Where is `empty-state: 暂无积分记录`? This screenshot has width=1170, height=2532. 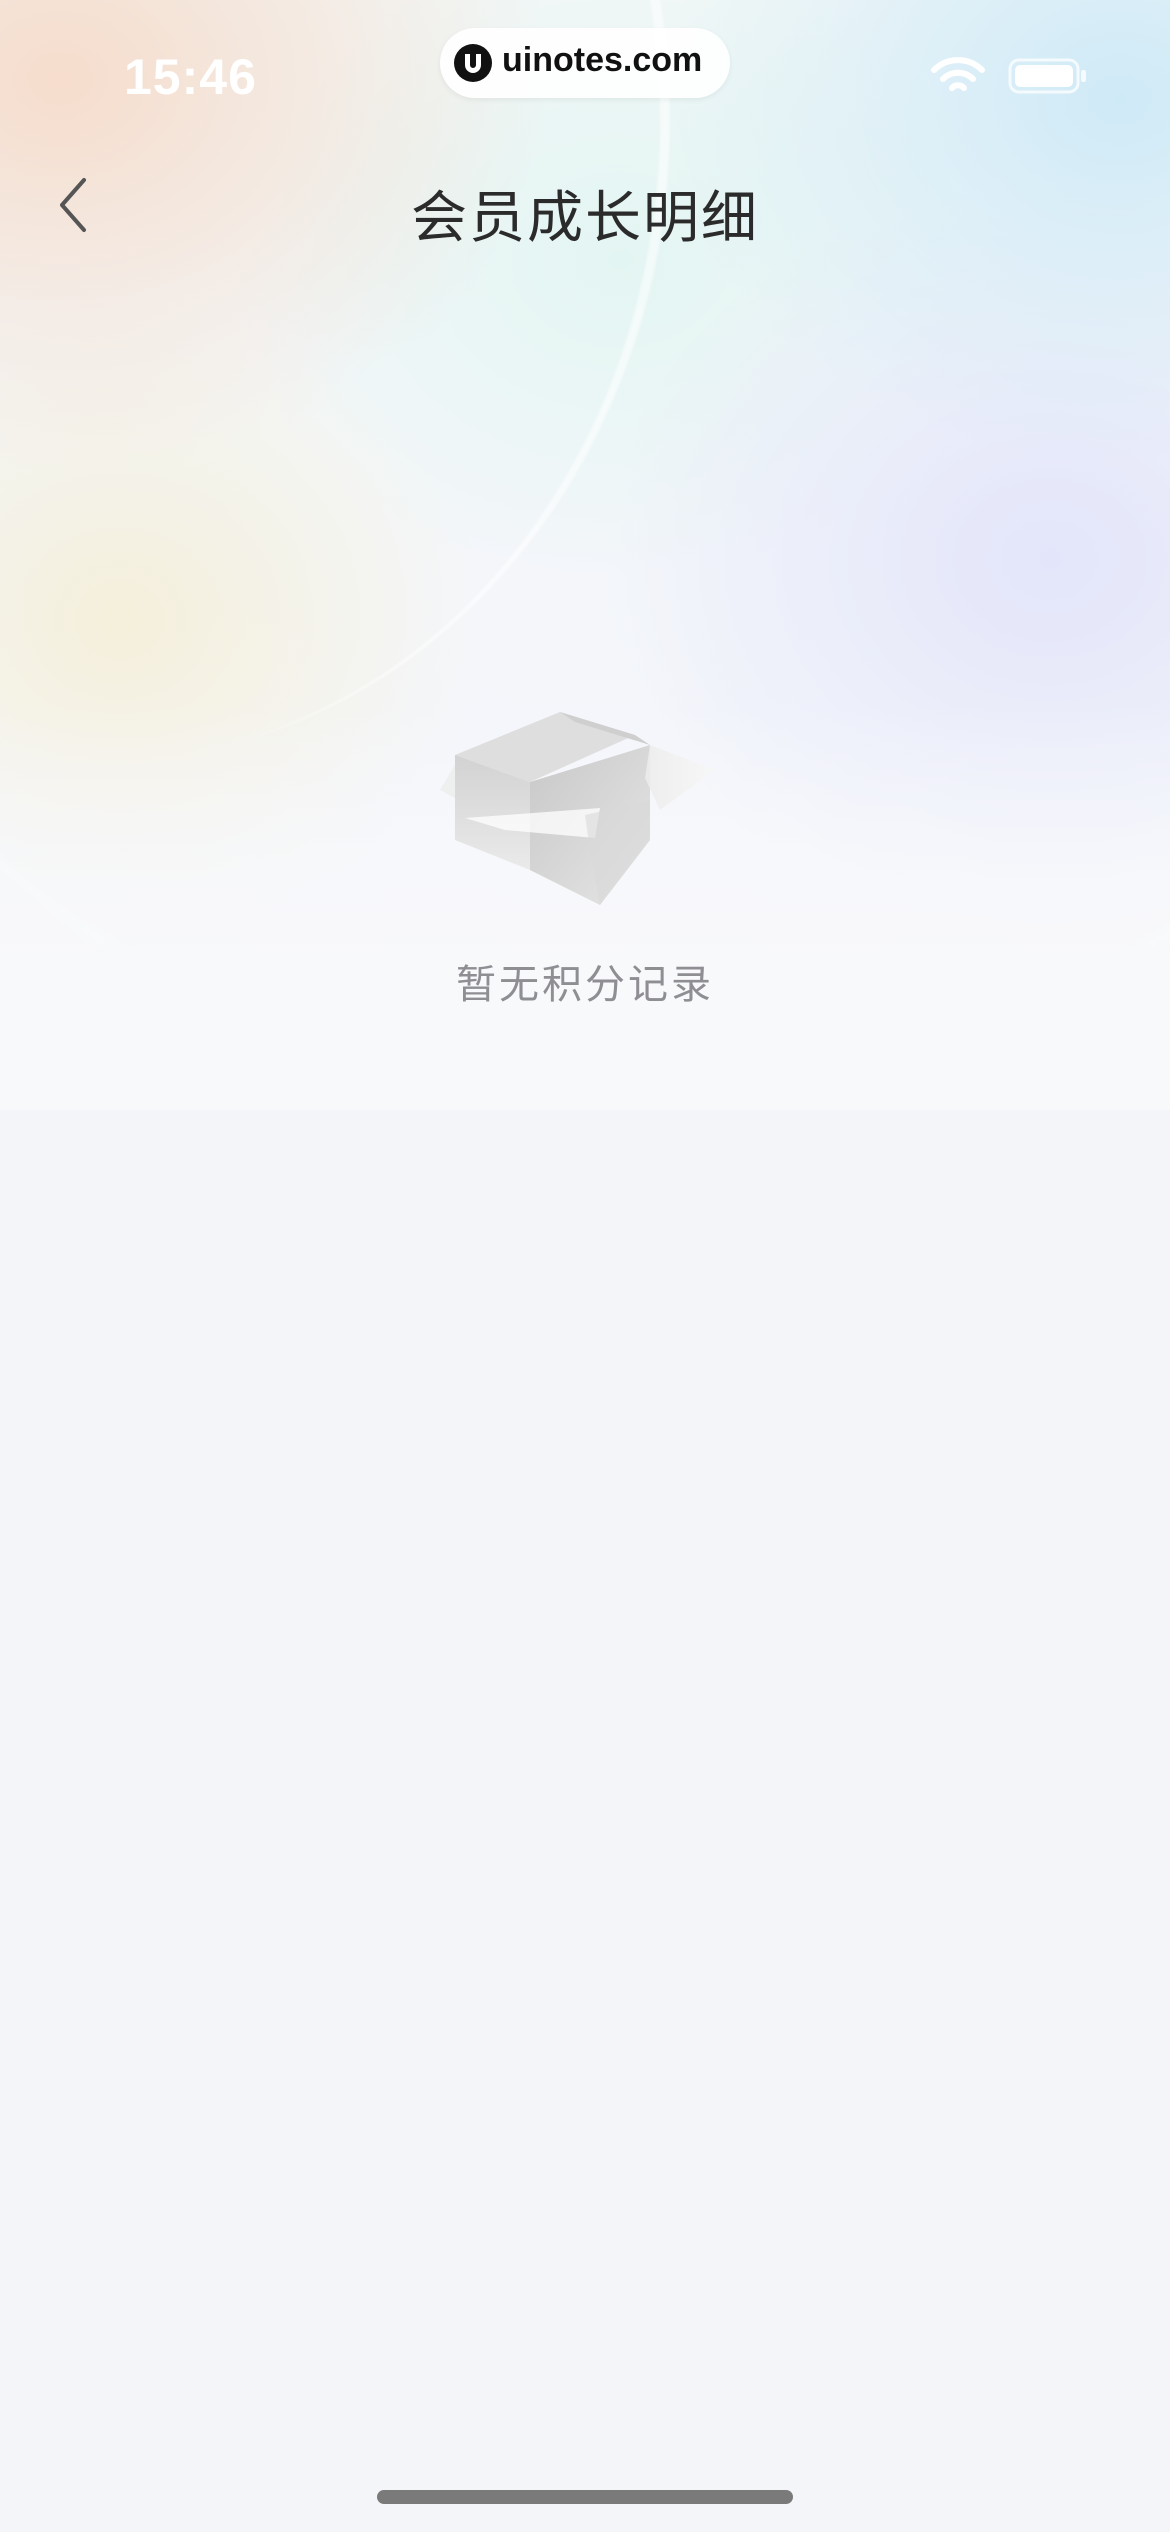 empty-state: 暂无积分记录 is located at coordinates (585, 860).